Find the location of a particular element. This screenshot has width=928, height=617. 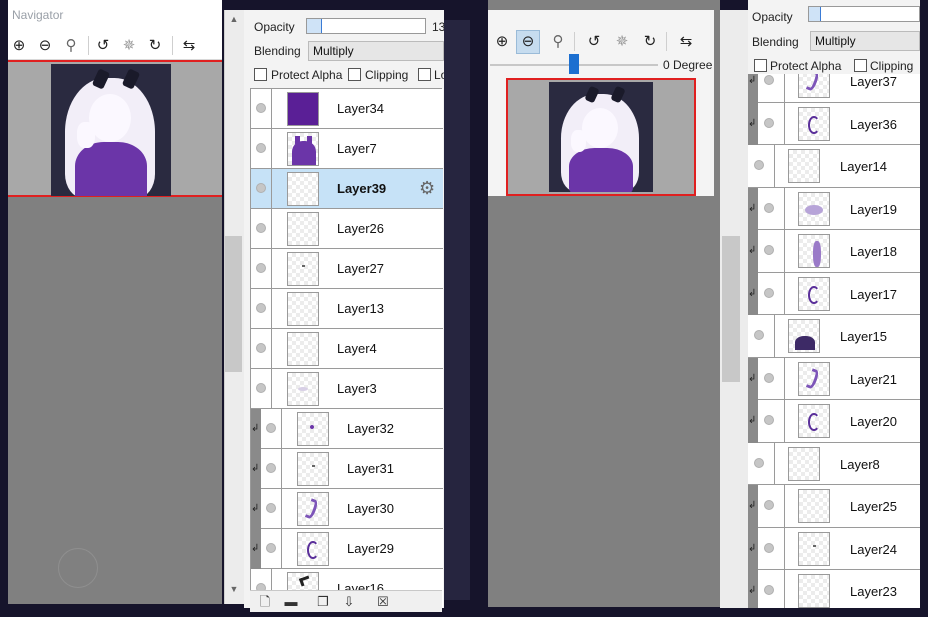

layer-row: ↲ Layer25 is located at coordinates (834, 506).